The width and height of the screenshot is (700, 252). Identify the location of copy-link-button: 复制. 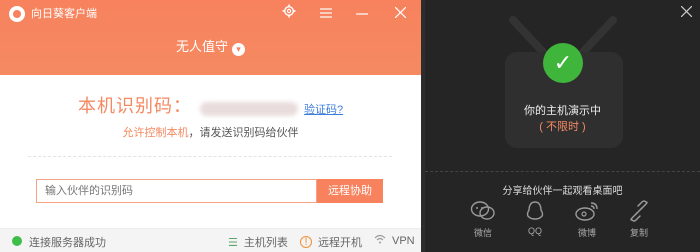
(639, 219).